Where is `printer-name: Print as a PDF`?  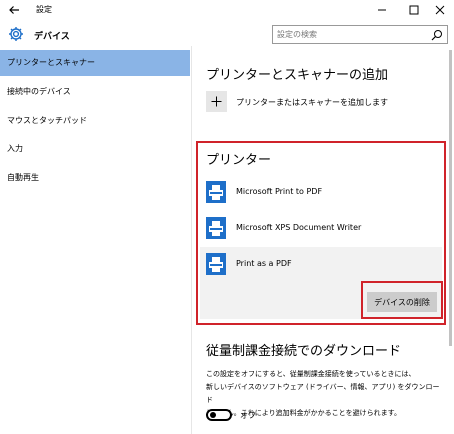
printer-name: Print as a PDF is located at coordinates (264, 263).